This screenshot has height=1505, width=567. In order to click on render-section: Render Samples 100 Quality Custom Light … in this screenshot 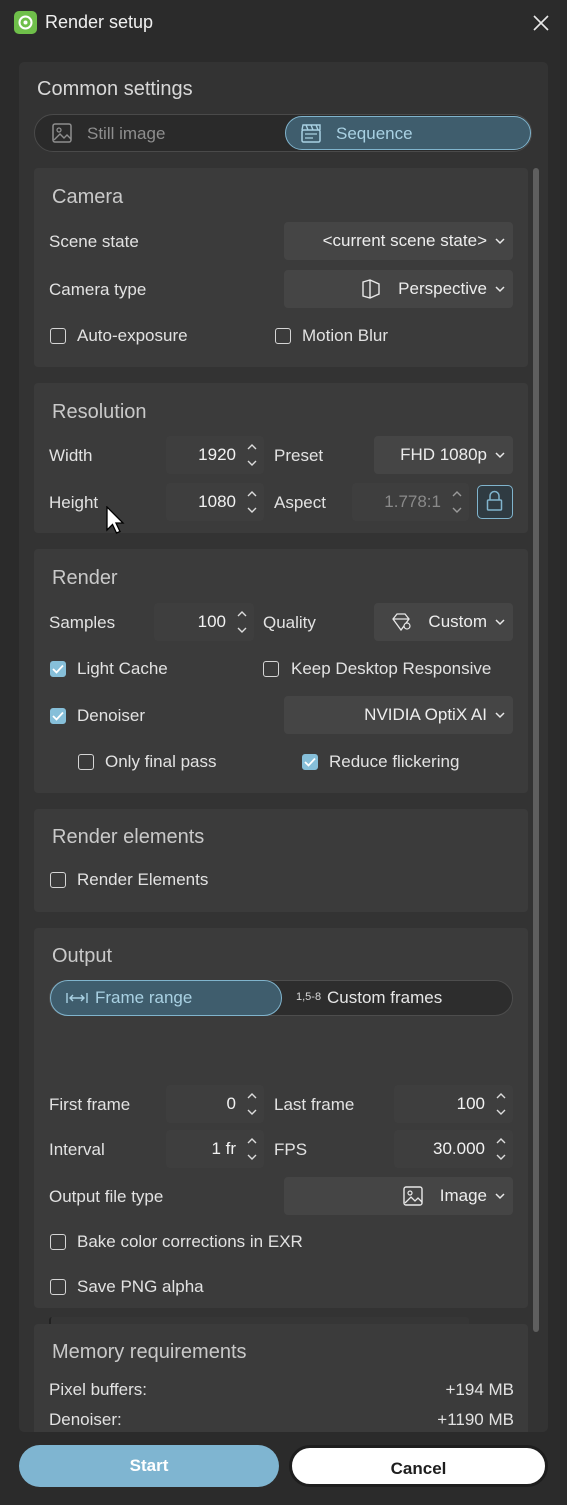, I will do `click(281, 671)`.